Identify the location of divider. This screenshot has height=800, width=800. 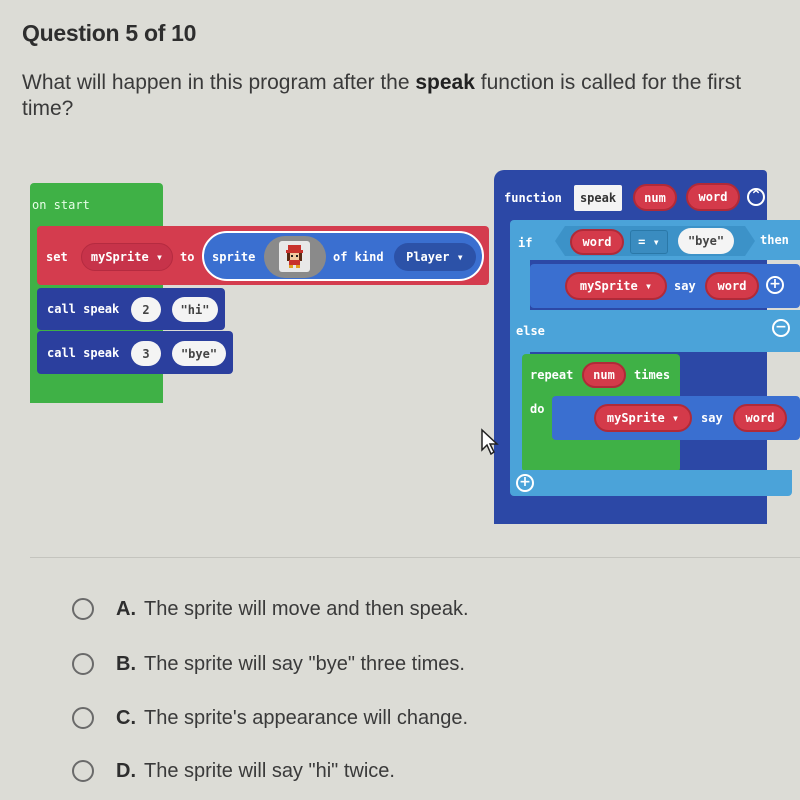
(415, 557).